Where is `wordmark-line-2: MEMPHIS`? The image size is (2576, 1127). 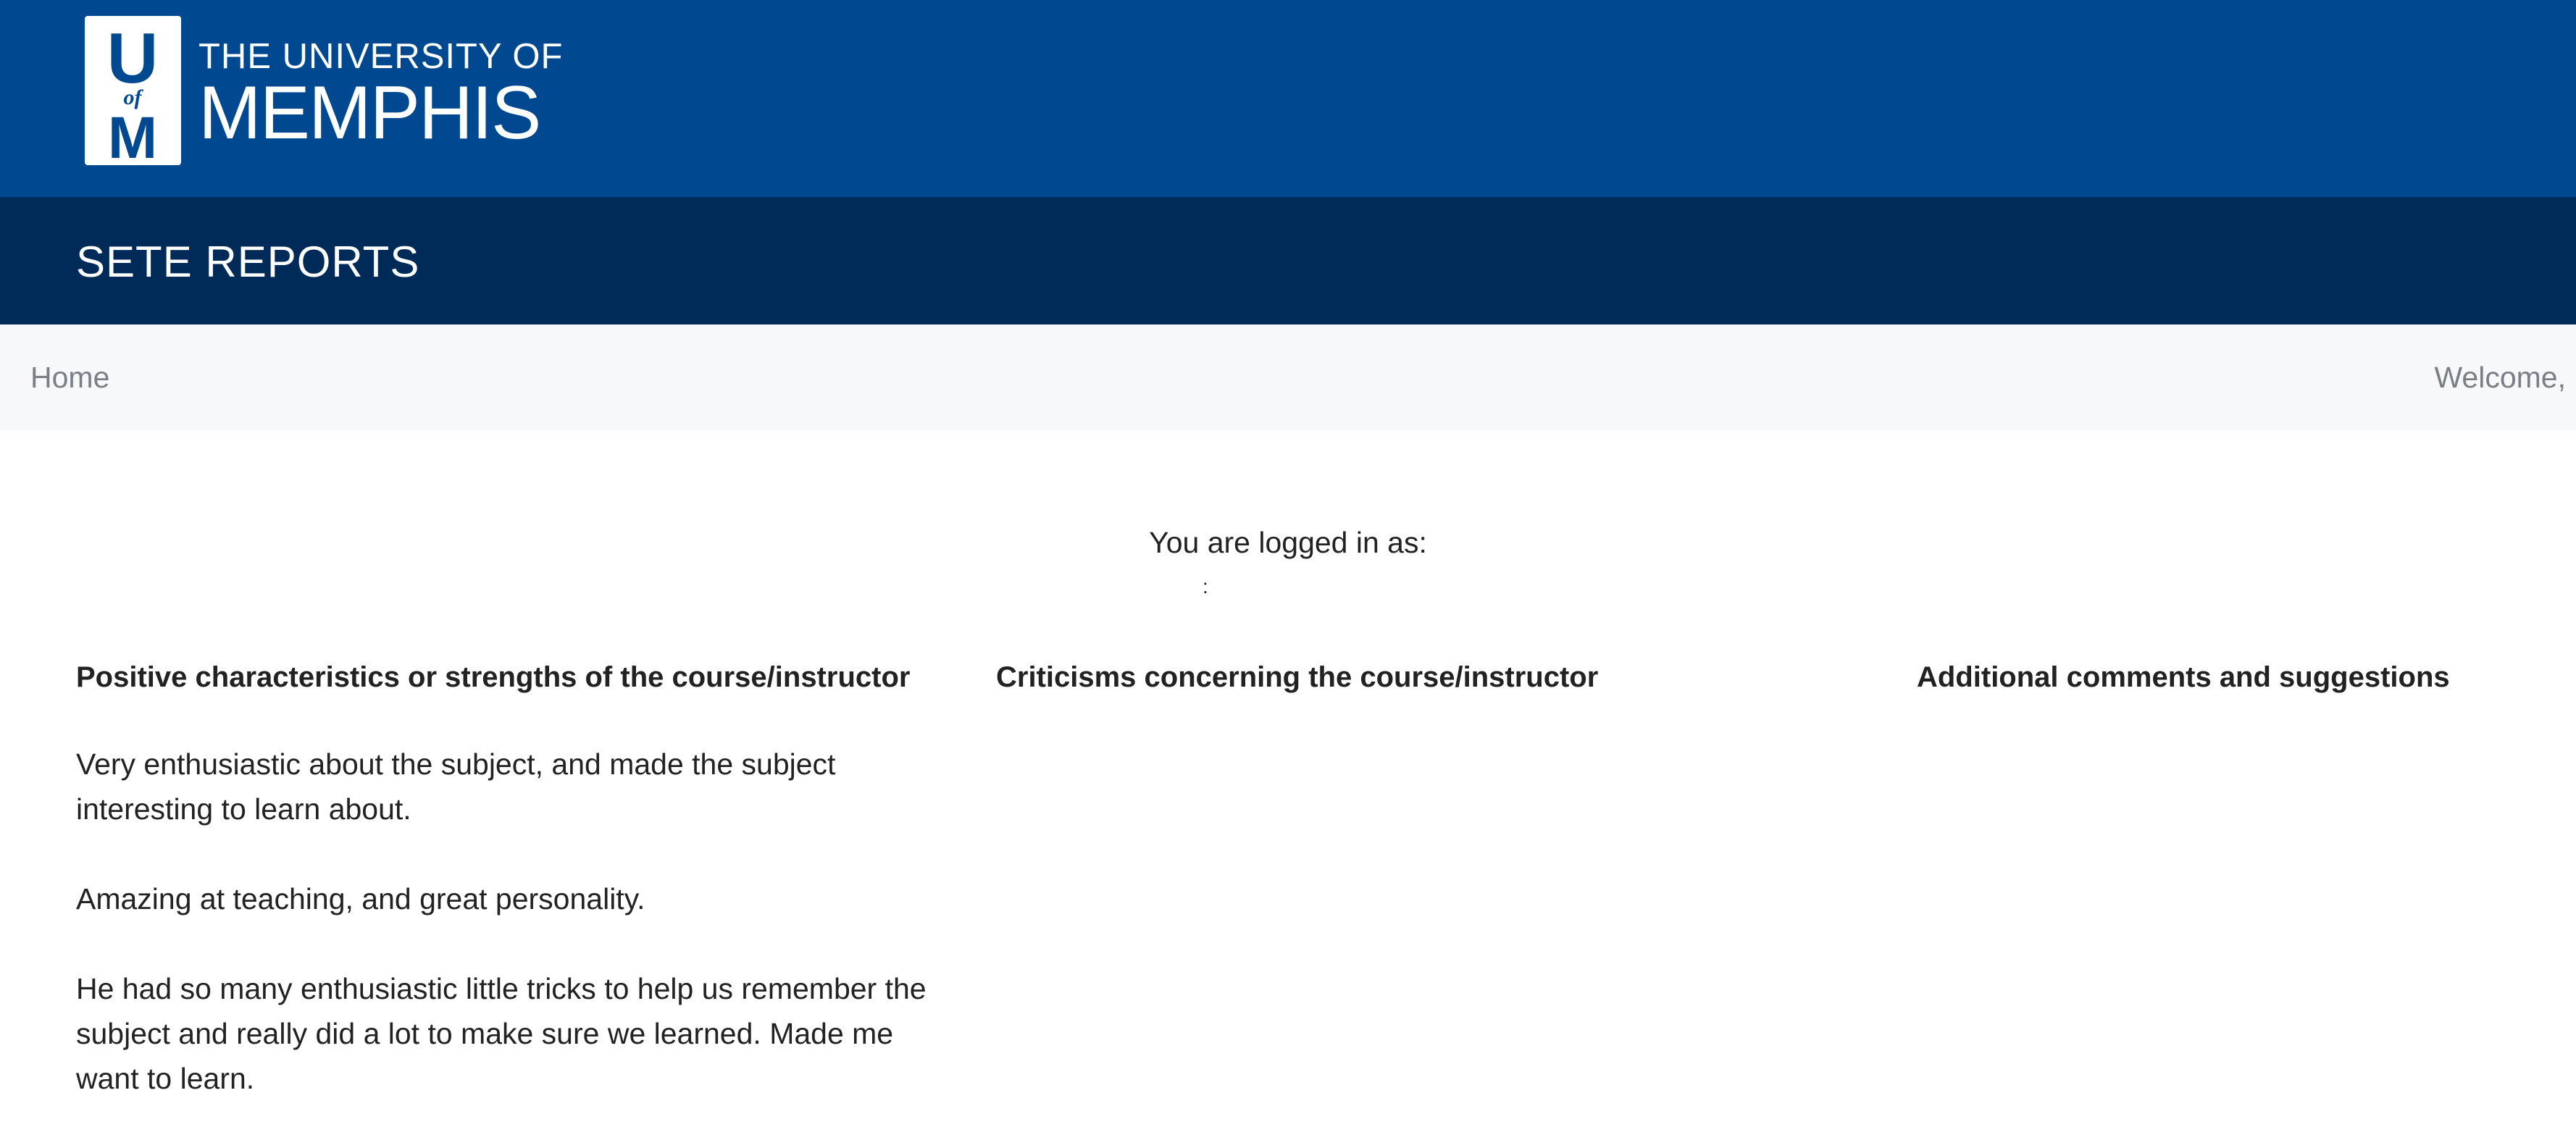 wordmark-line-2: MEMPHIS is located at coordinates (369, 113).